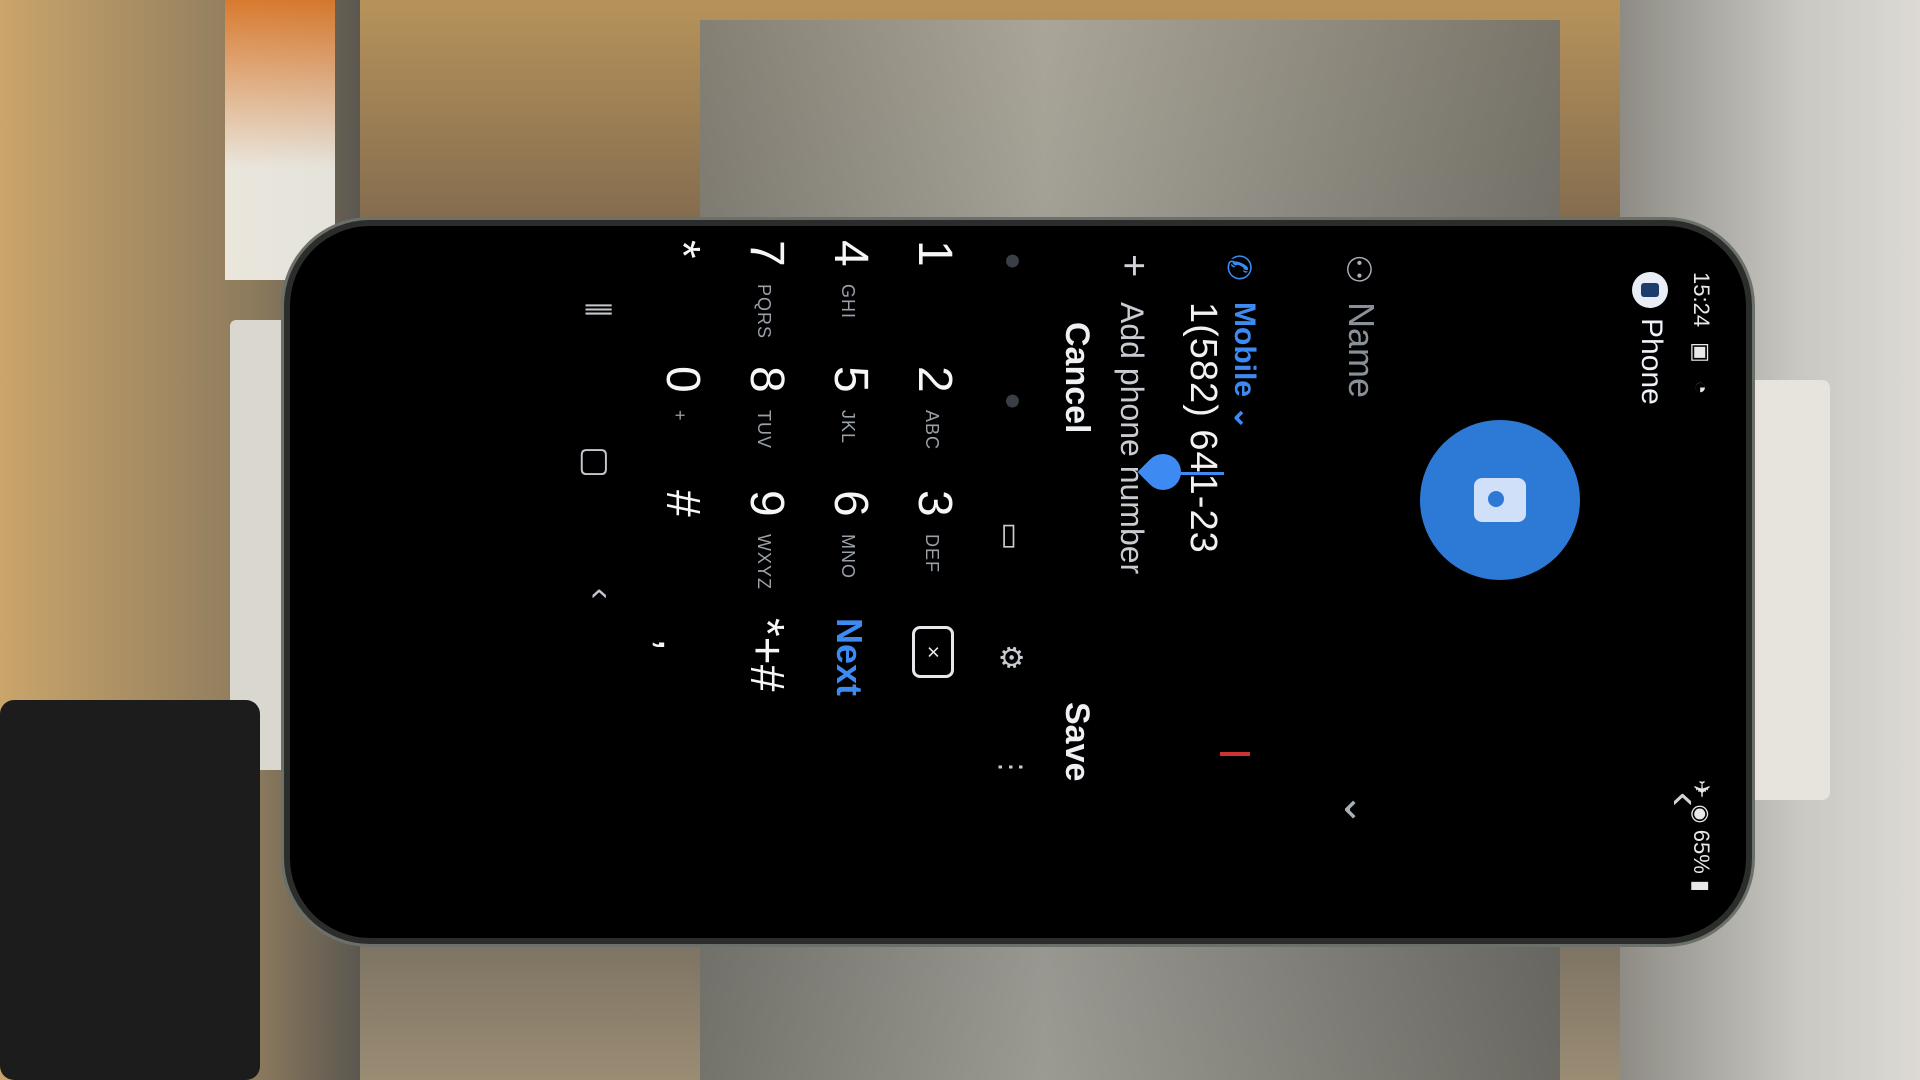  I want to click on chevron-down-icon: ⌄, so click(1359, 809).